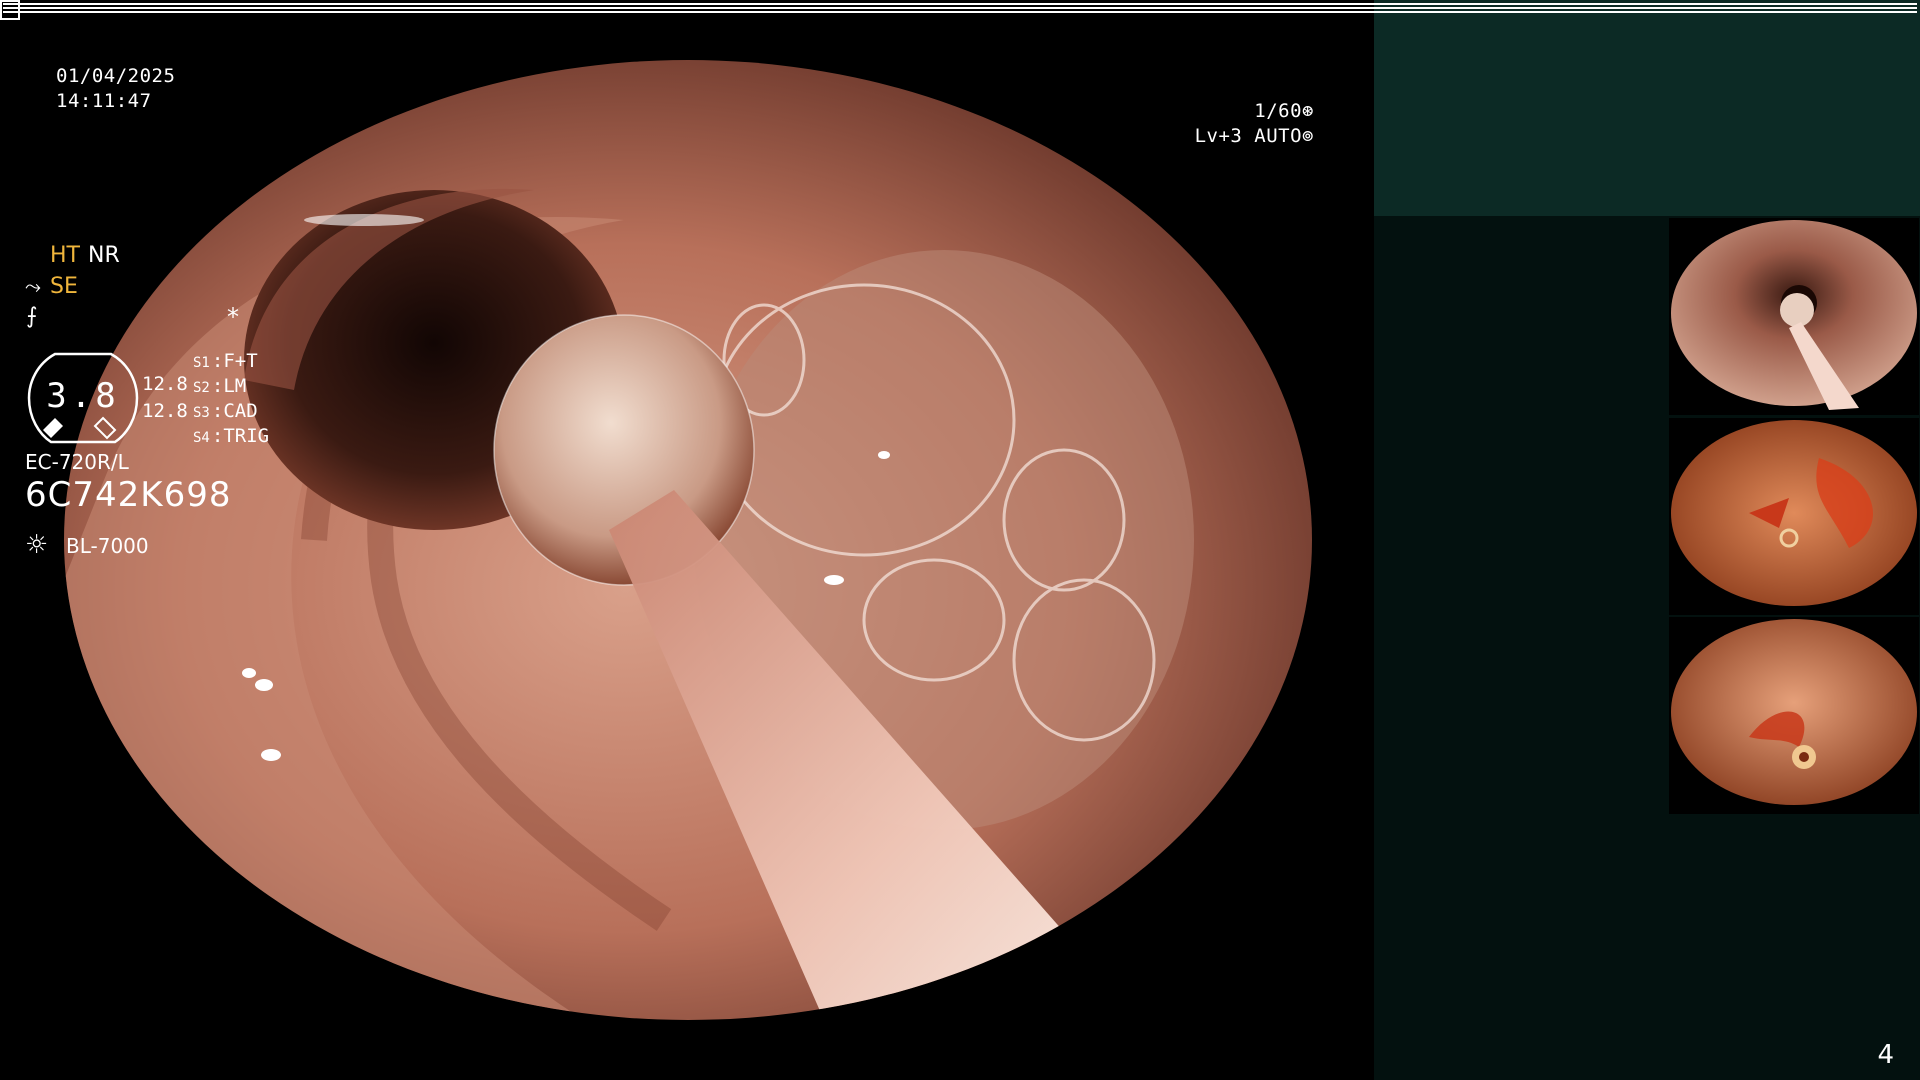  I want to click on switch-s1: S1:F+T, so click(225, 361).